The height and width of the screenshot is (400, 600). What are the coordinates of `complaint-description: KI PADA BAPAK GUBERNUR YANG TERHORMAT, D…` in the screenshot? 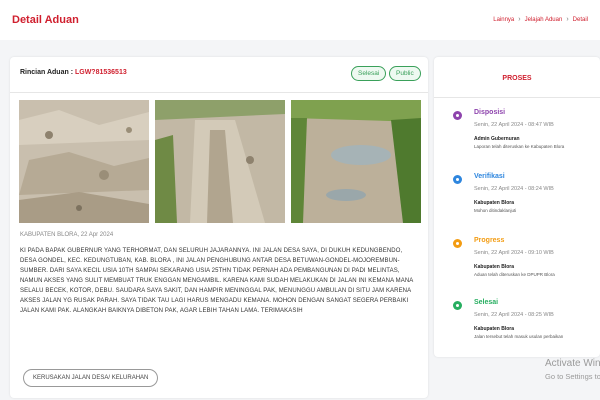 It's located at (217, 281).